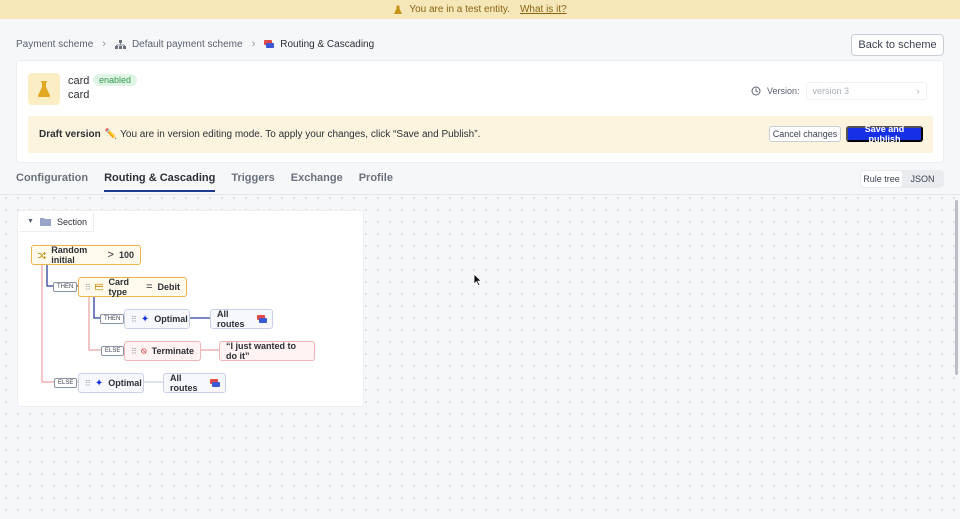 This screenshot has width=960, height=519. What do you see at coordinates (71, 221) in the screenshot?
I see `section-label: Section` at bounding box center [71, 221].